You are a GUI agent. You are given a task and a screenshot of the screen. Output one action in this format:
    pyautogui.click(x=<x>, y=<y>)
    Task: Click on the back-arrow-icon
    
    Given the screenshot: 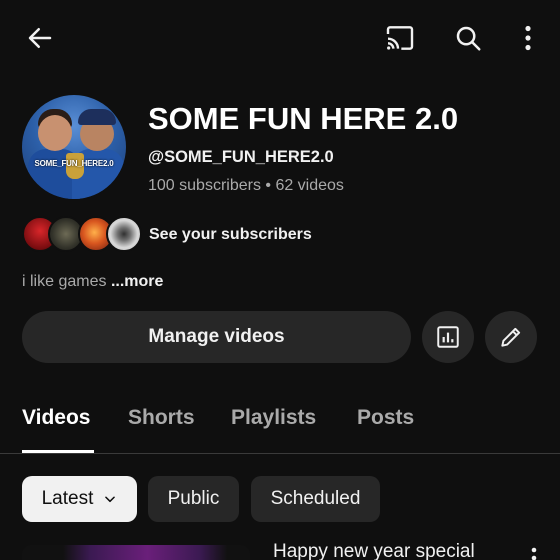 What is the action you would take?
    pyautogui.click(x=40, y=38)
    